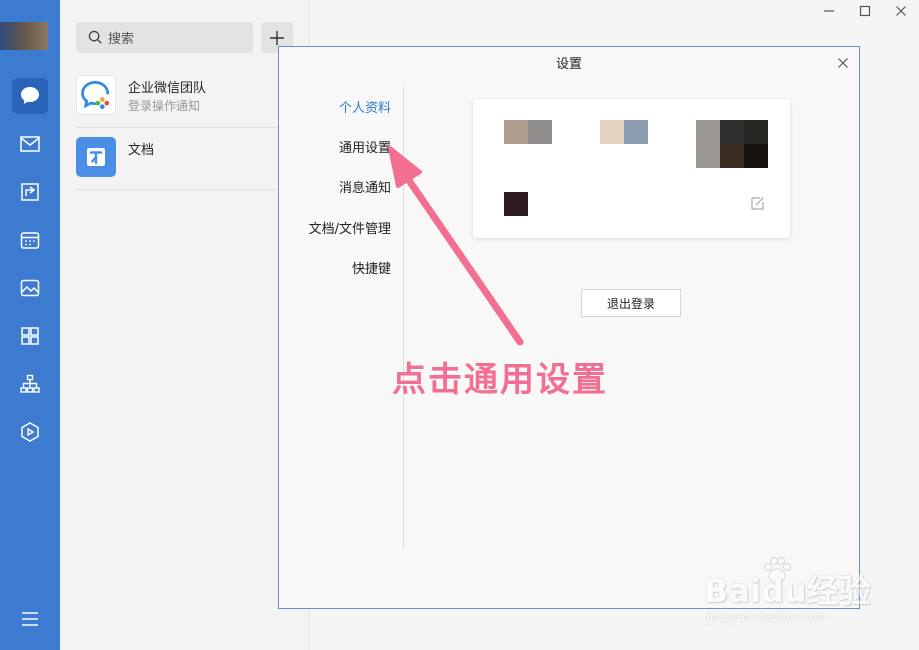 This screenshot has width=919, height=650. What do you see at coordinates (758, 203) in the screenshot?
I see `edit-icon` at bounding box center [758, 203].